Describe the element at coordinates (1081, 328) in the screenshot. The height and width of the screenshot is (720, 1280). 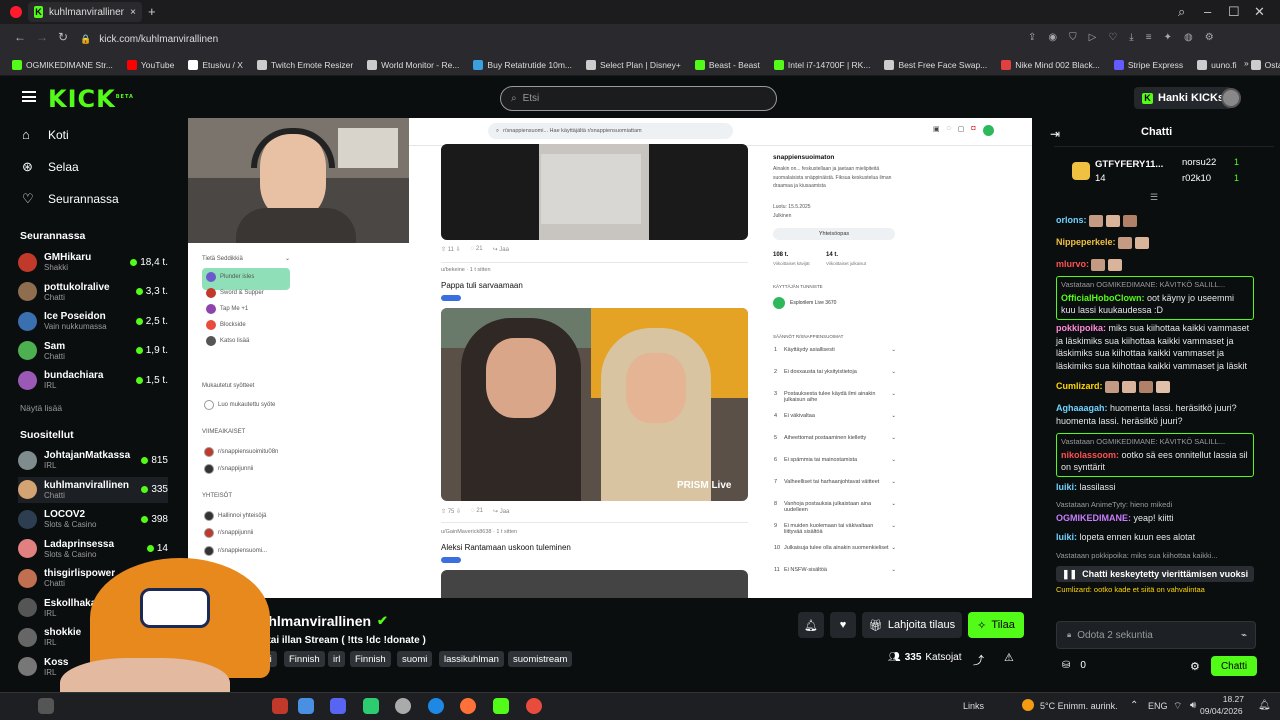
I see `chat-username: pokkipoika:` at that location.